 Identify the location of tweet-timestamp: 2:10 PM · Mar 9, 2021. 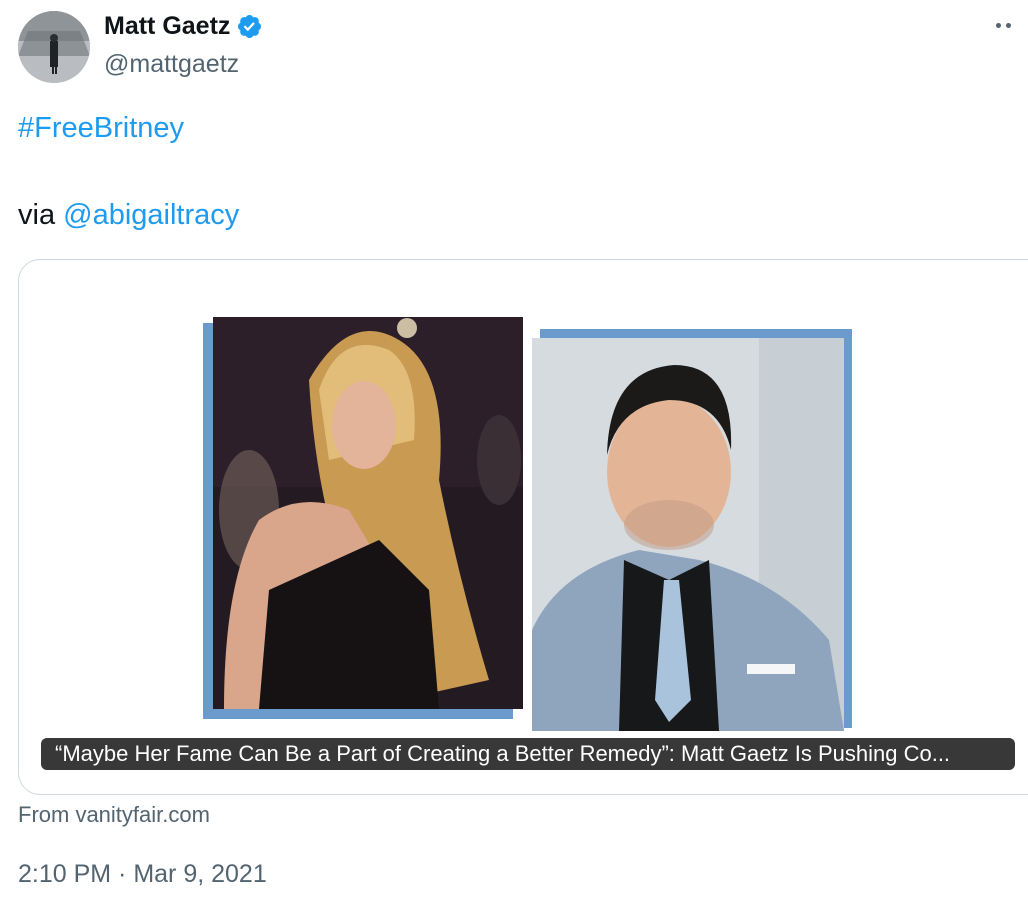
(142, 874).